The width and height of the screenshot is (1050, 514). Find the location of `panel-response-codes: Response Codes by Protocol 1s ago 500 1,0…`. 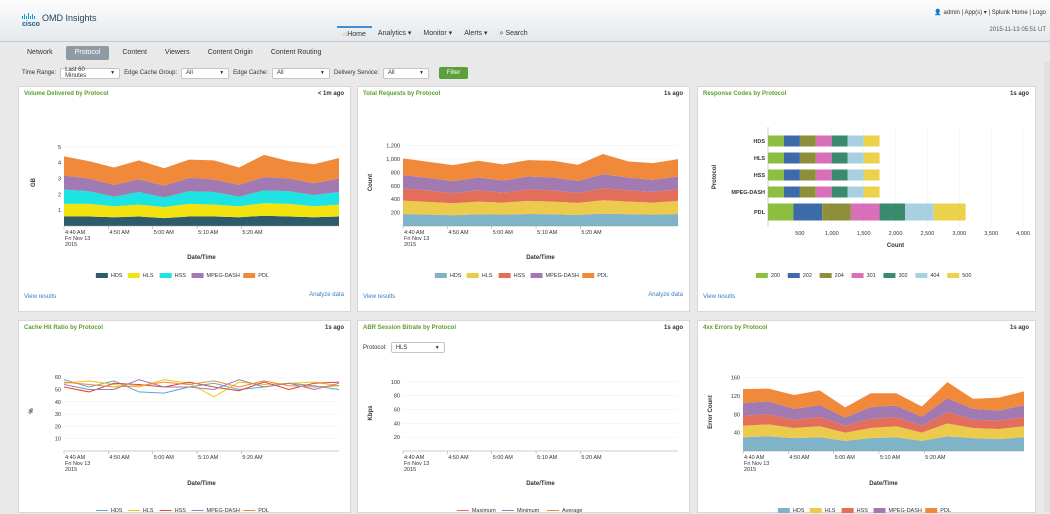

panel-response-codes: Response Codes by Protocol 1s ago 500 1,0… is located at coordinates (866, 199).